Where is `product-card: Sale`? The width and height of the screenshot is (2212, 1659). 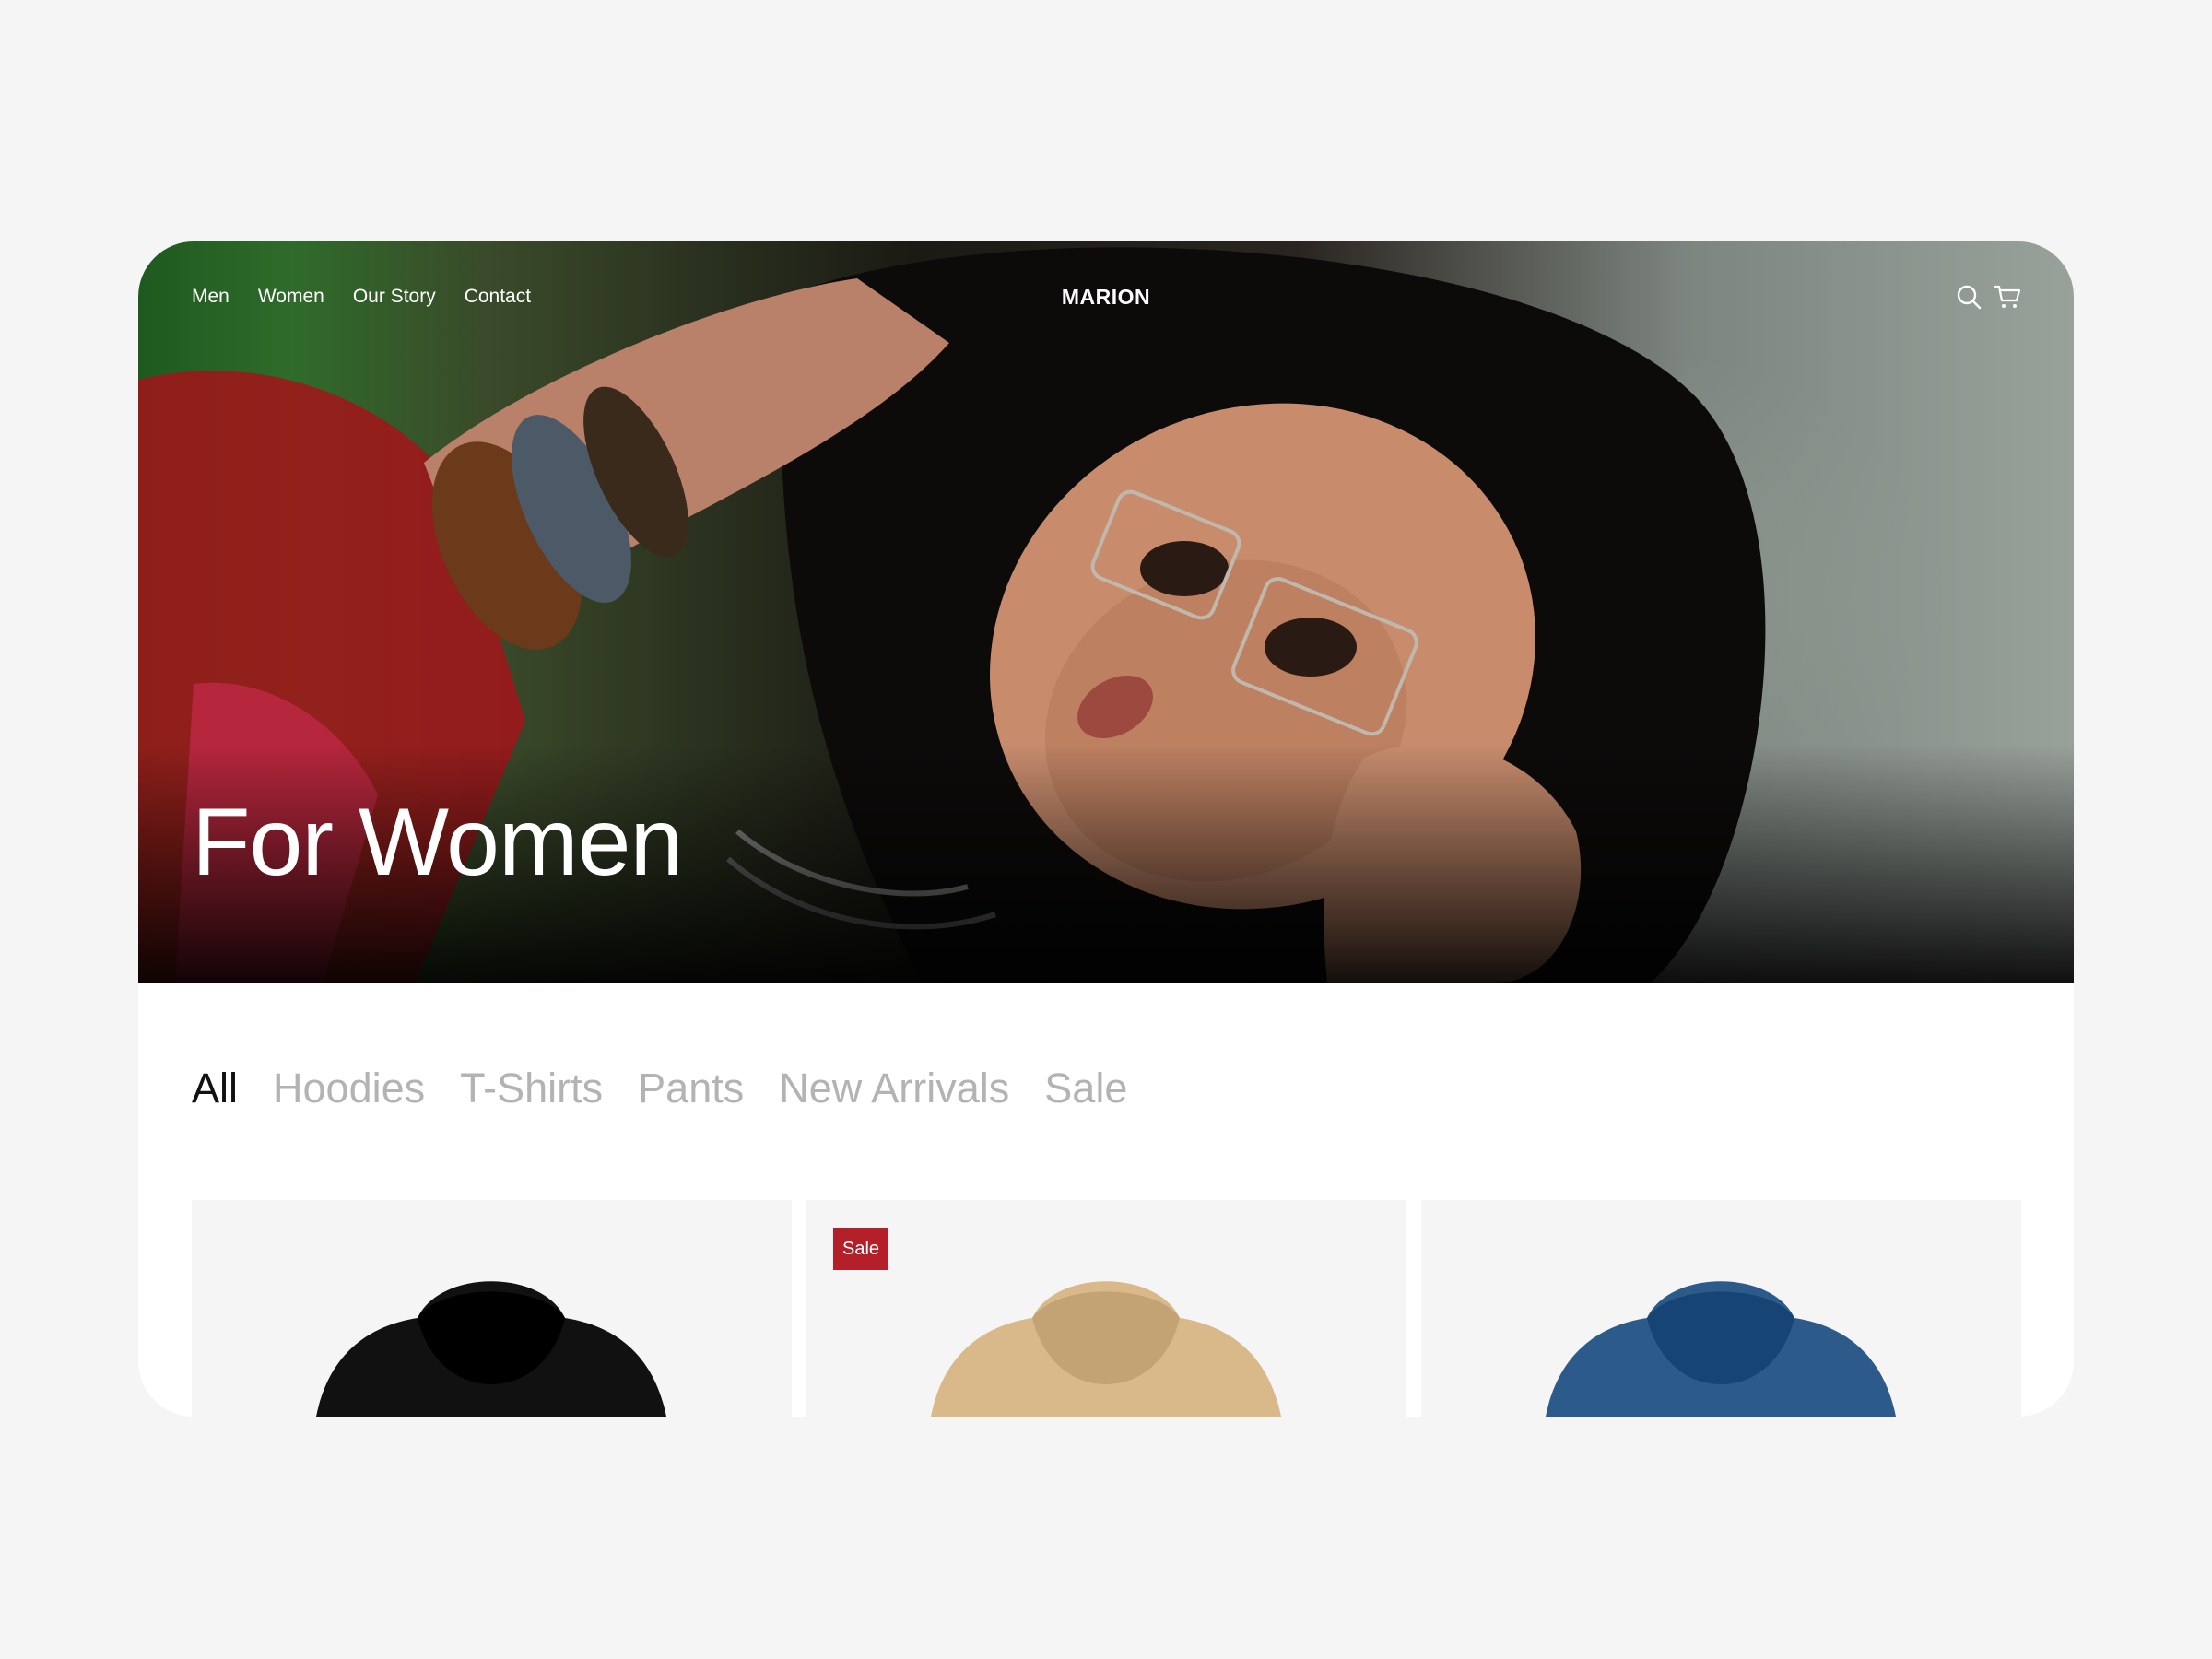
product-card: Sale is located at coordinates (1106, 1308).